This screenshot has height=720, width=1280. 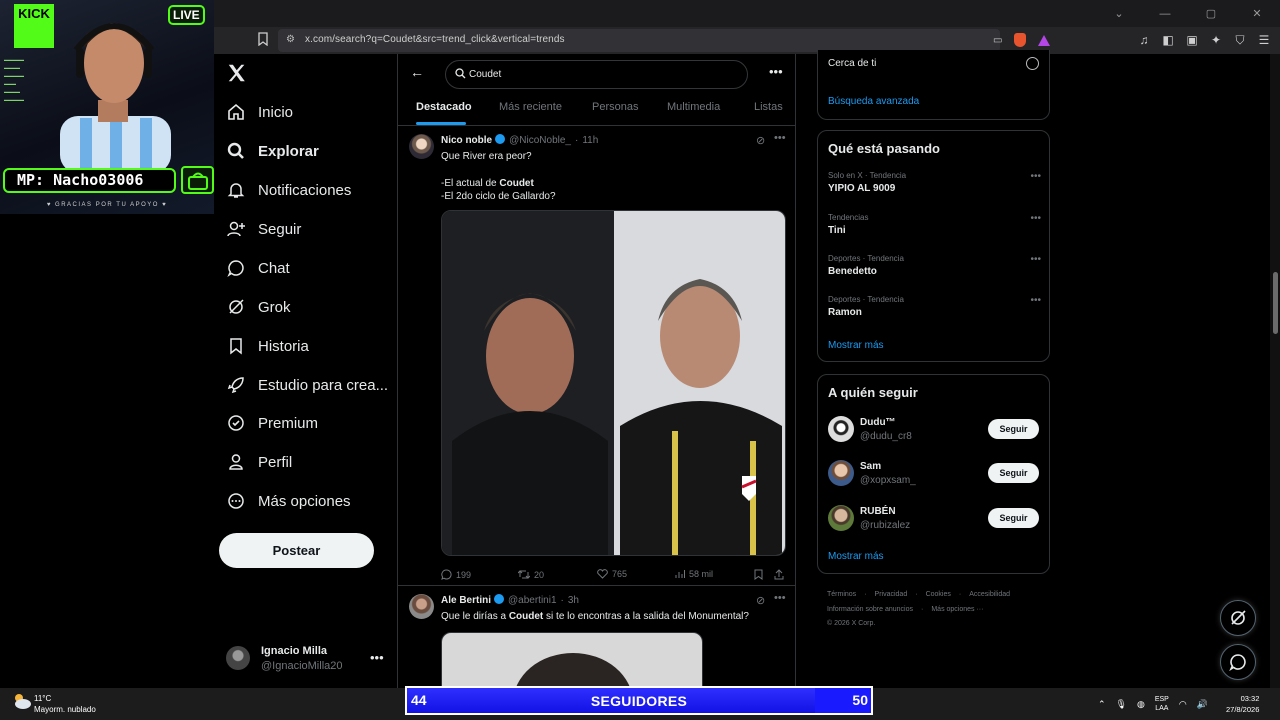 I want to click on language-indicator: ESP LAA, so click(x=1162, y=704).